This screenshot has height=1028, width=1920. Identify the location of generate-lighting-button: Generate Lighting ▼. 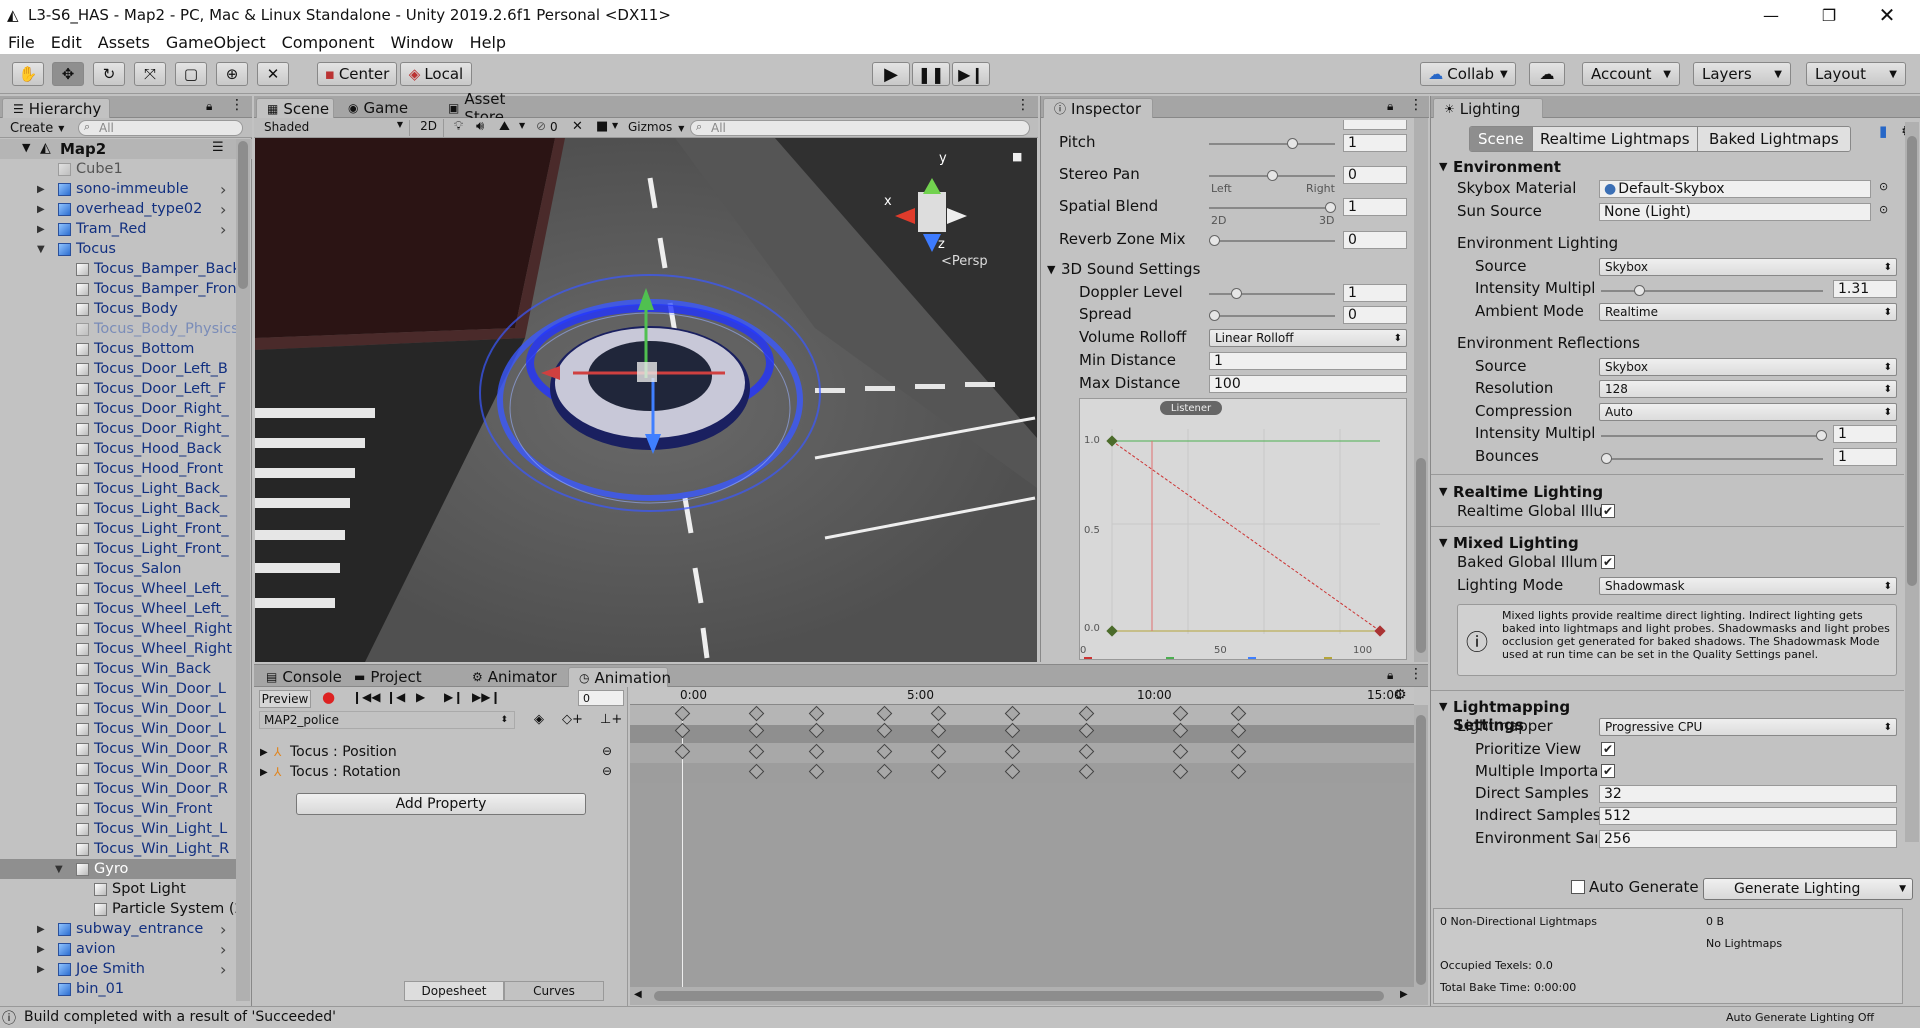
(1808, 889).